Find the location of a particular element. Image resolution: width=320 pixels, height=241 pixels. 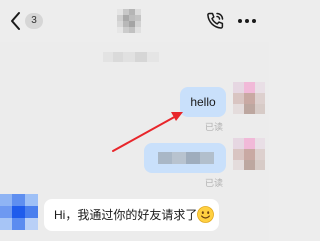

chat-header: 3 is located at coordinates (134, 21).